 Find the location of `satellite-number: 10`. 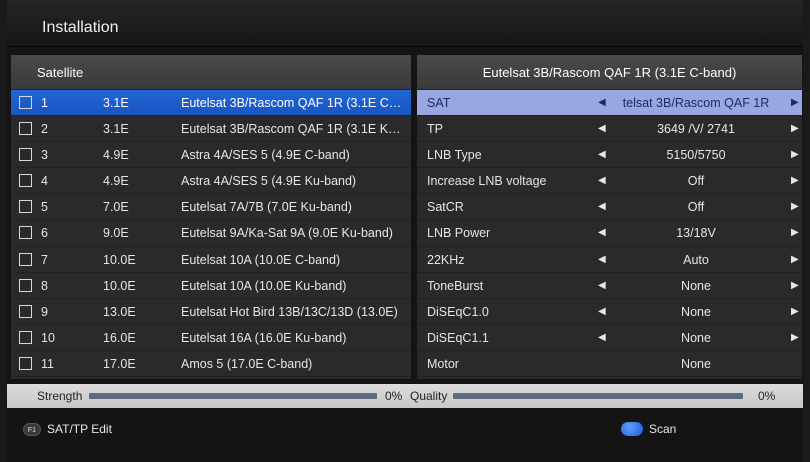

satellite-number: 10 is located at coordinates (48, 337).